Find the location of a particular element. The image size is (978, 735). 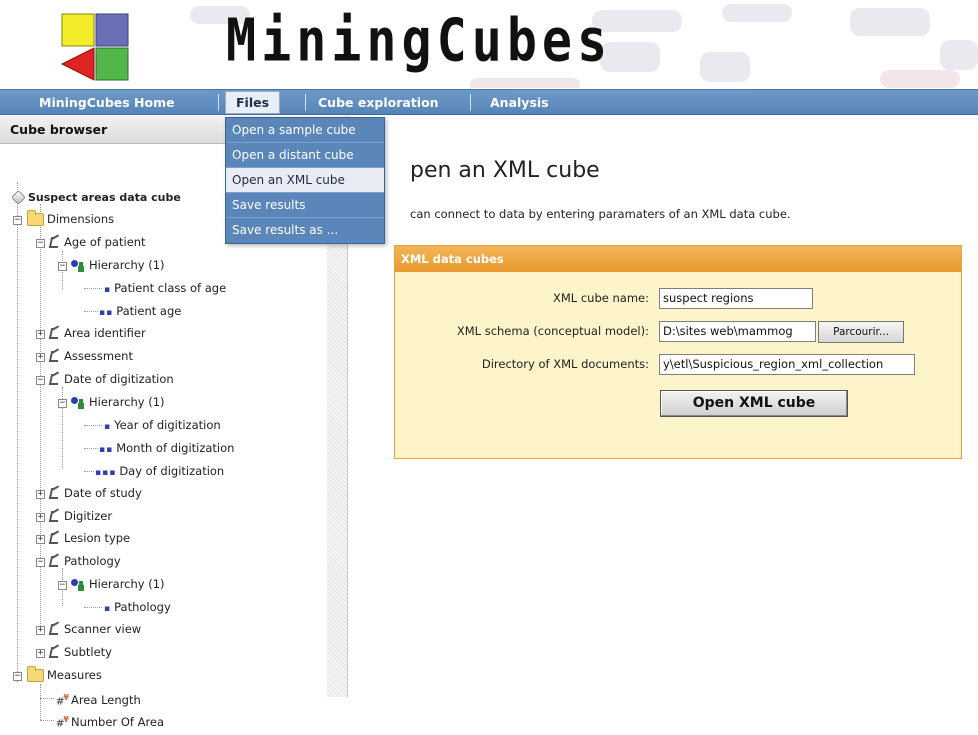

menu-home: MiningCubes Home is located at coordinates (107, 102).